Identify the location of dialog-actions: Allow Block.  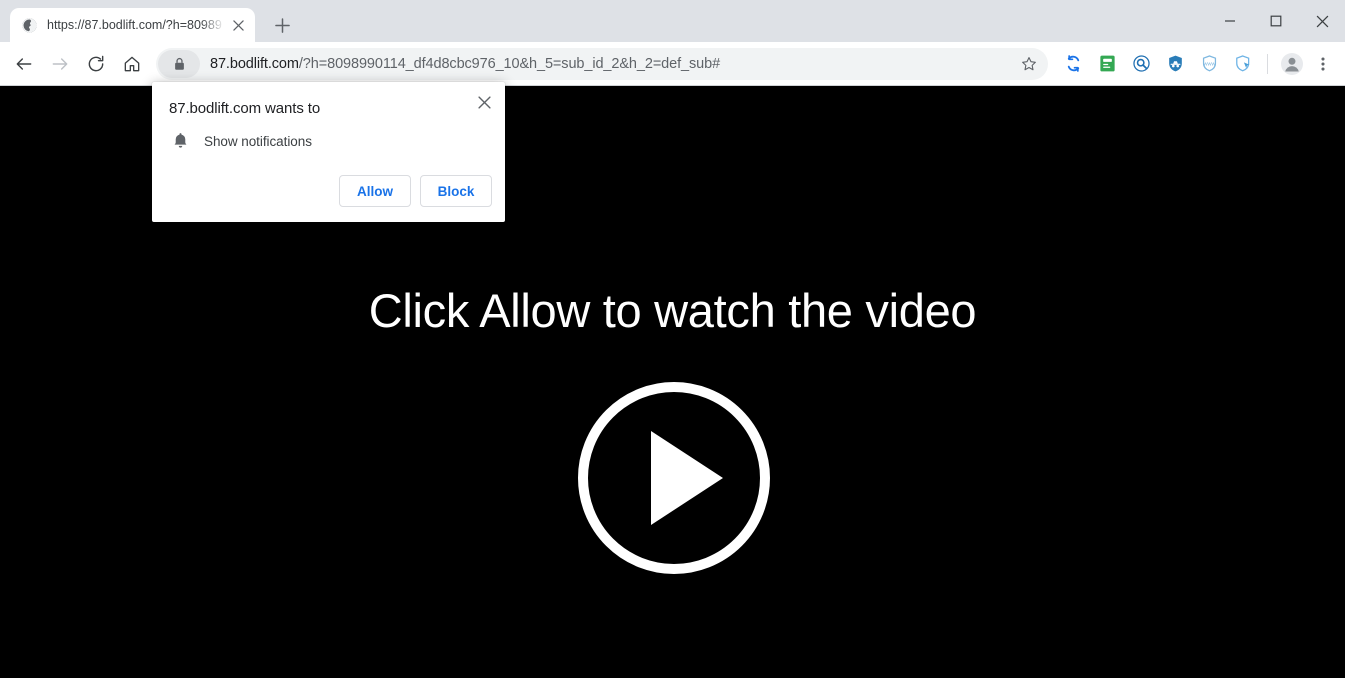
(415, 191).